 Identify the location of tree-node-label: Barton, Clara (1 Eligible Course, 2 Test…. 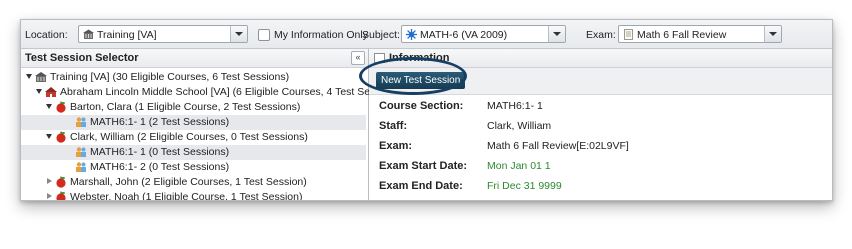
(185, 107).